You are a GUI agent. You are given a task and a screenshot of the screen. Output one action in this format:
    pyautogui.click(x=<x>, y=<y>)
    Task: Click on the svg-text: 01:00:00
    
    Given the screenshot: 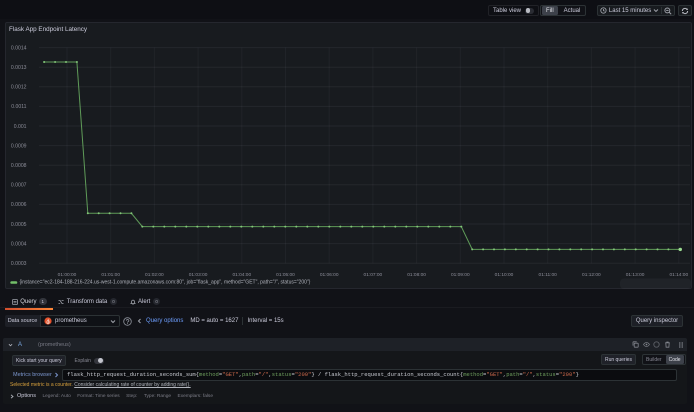 What is the action you would take?
    pyautogui.click(x=67, y=275)
    